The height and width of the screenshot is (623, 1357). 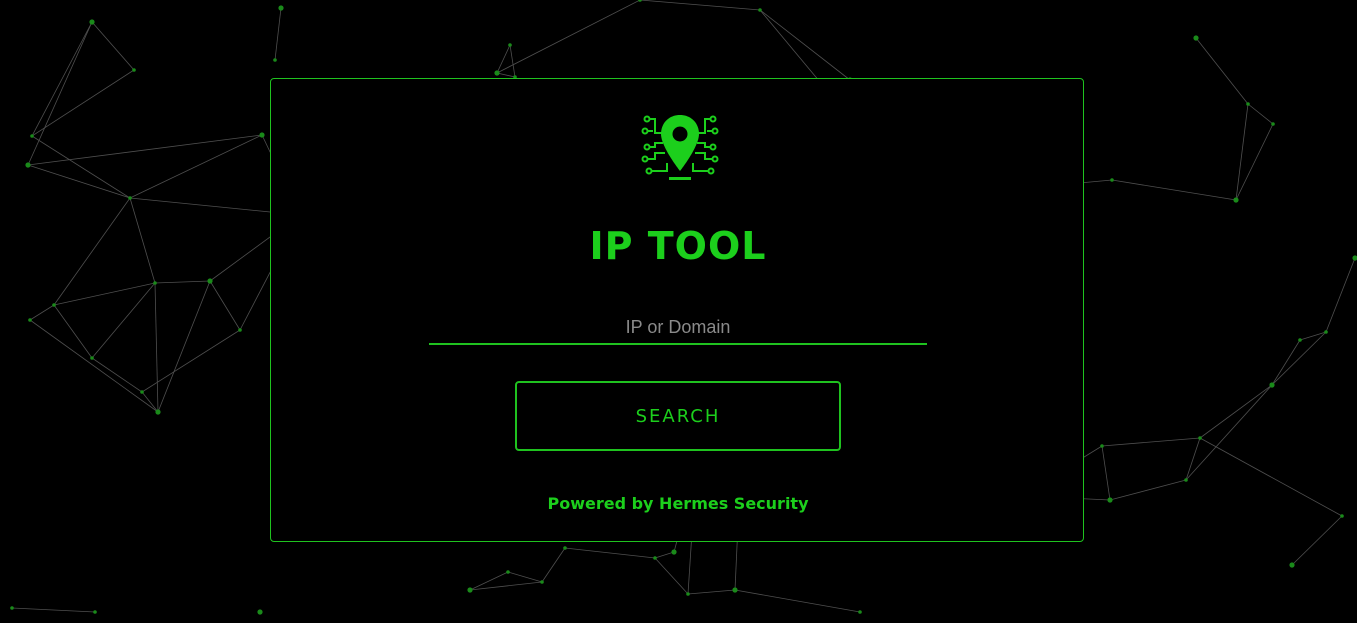 I want to click on location-pin-circuit-icon, so click(x=680, y=147).